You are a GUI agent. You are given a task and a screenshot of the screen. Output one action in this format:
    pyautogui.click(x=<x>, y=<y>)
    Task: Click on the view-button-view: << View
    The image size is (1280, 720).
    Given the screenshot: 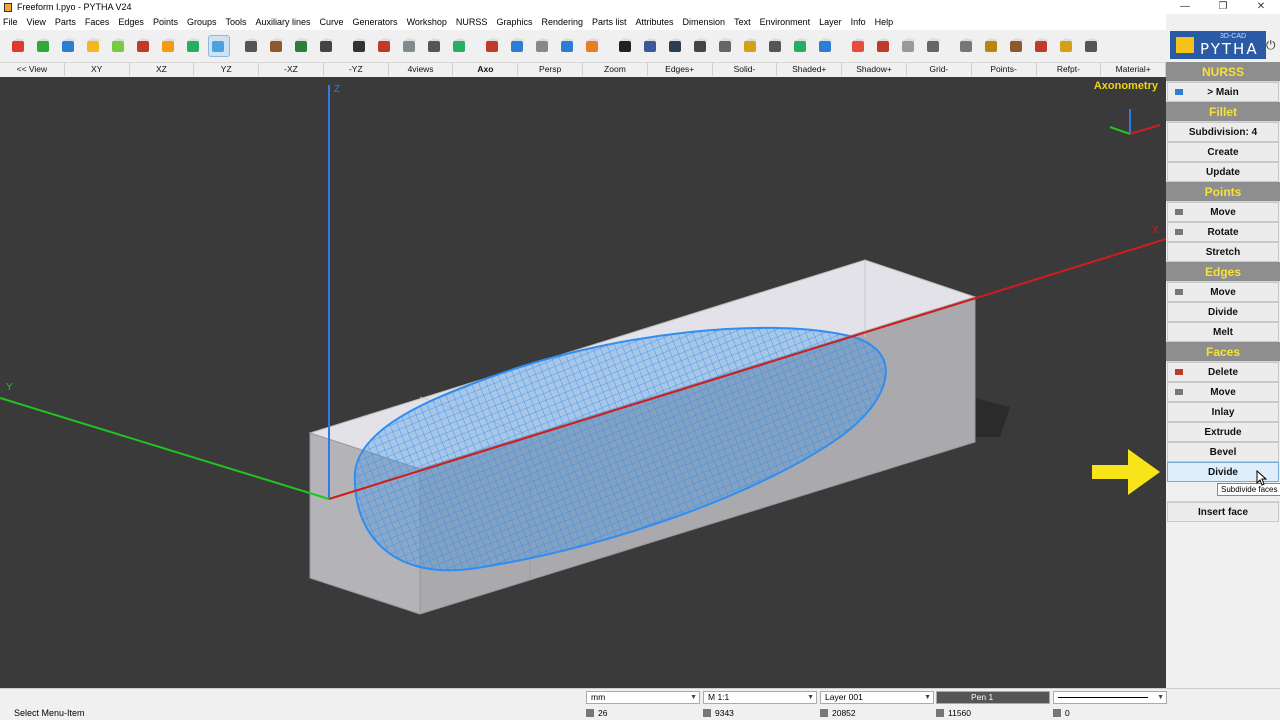 What is the action you would take?
    pyautogui.click(x=32, y=69)
    